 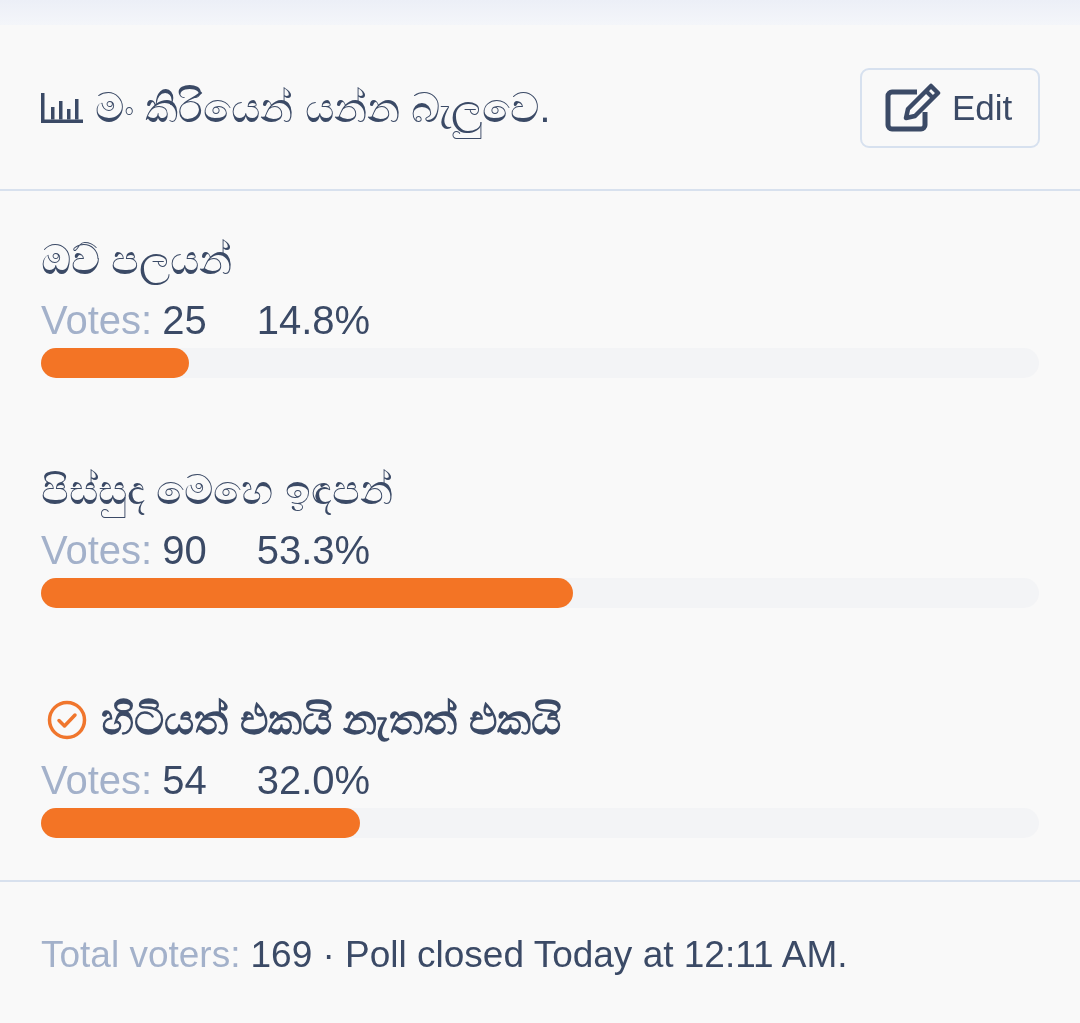 I want to click on edit-icon, so click(x=913, y=108).